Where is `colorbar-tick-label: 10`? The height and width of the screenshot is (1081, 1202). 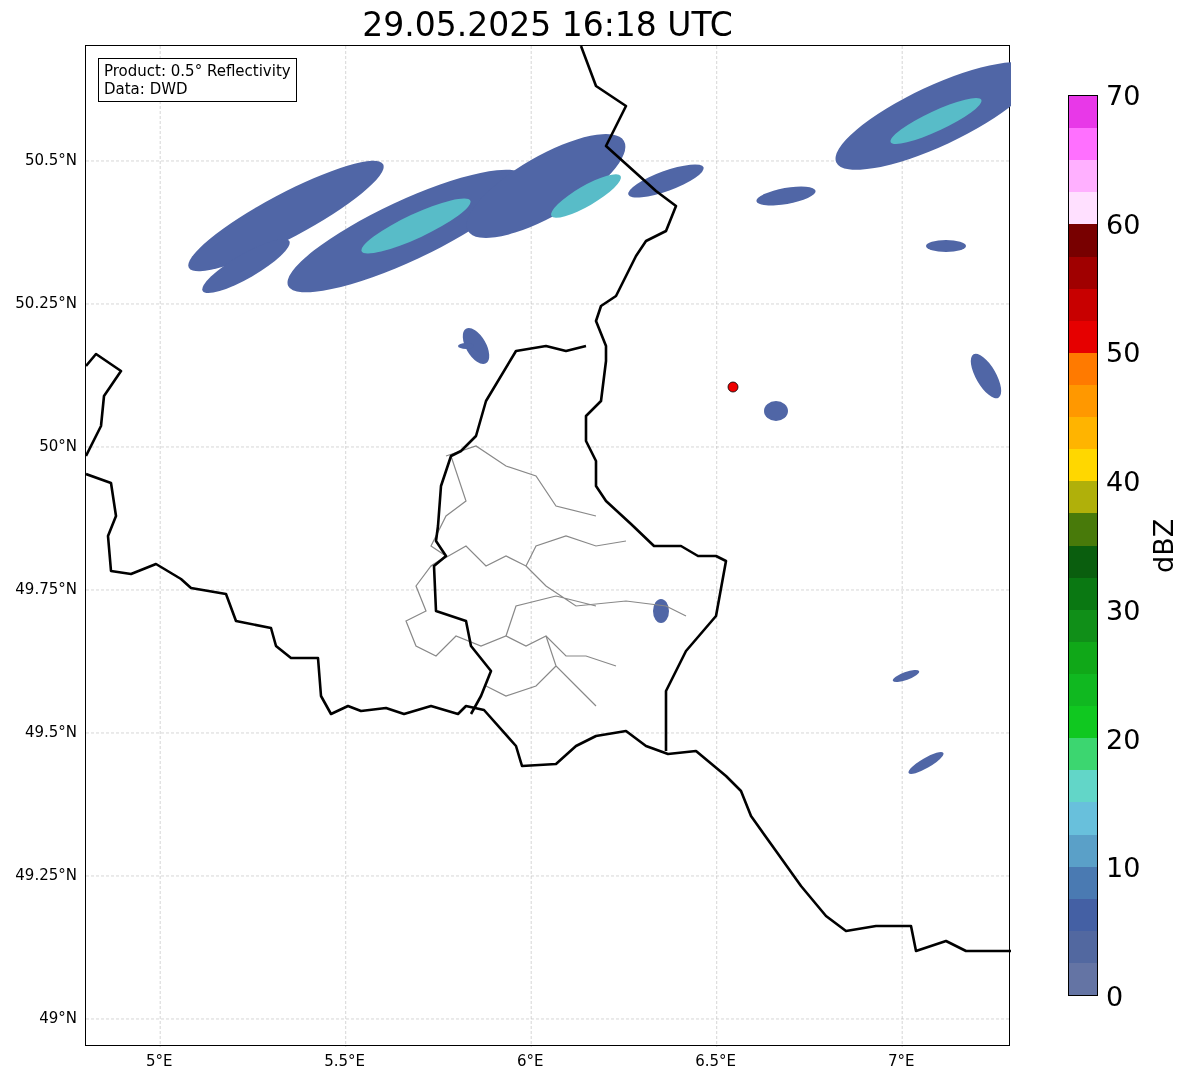 colorbar-tick-label: 10 is located at coordinates (1123, 867).